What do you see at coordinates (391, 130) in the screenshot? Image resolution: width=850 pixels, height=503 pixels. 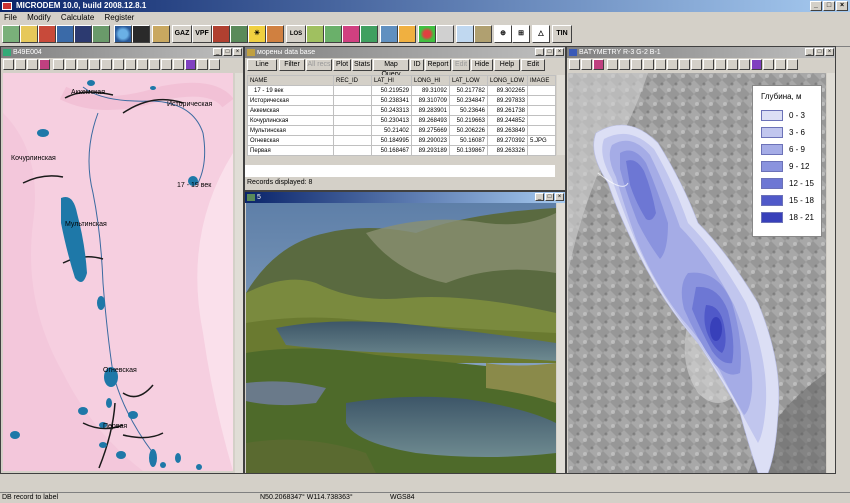 I see `table-cell: 50.21402` at bounding box center [391, 130].